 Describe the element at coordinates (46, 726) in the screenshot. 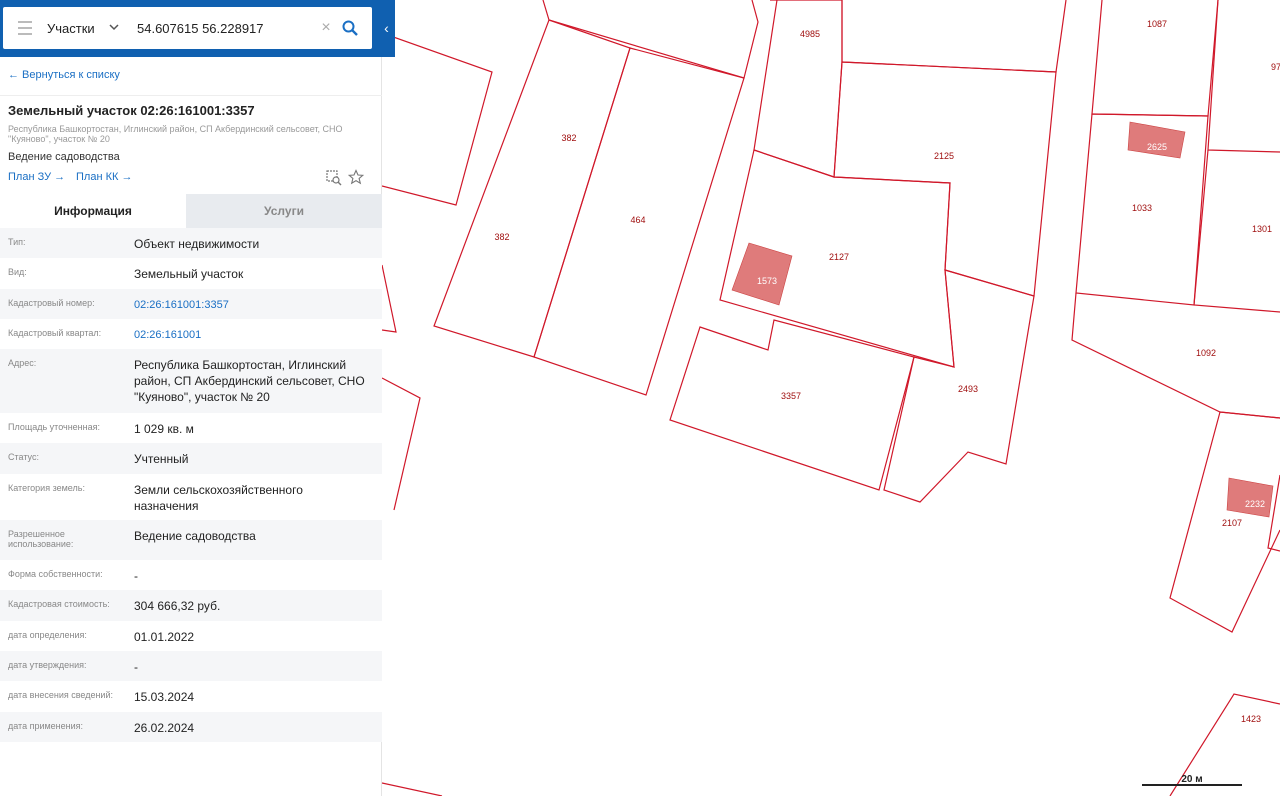

I see `property-key: дата применения:` at that location.